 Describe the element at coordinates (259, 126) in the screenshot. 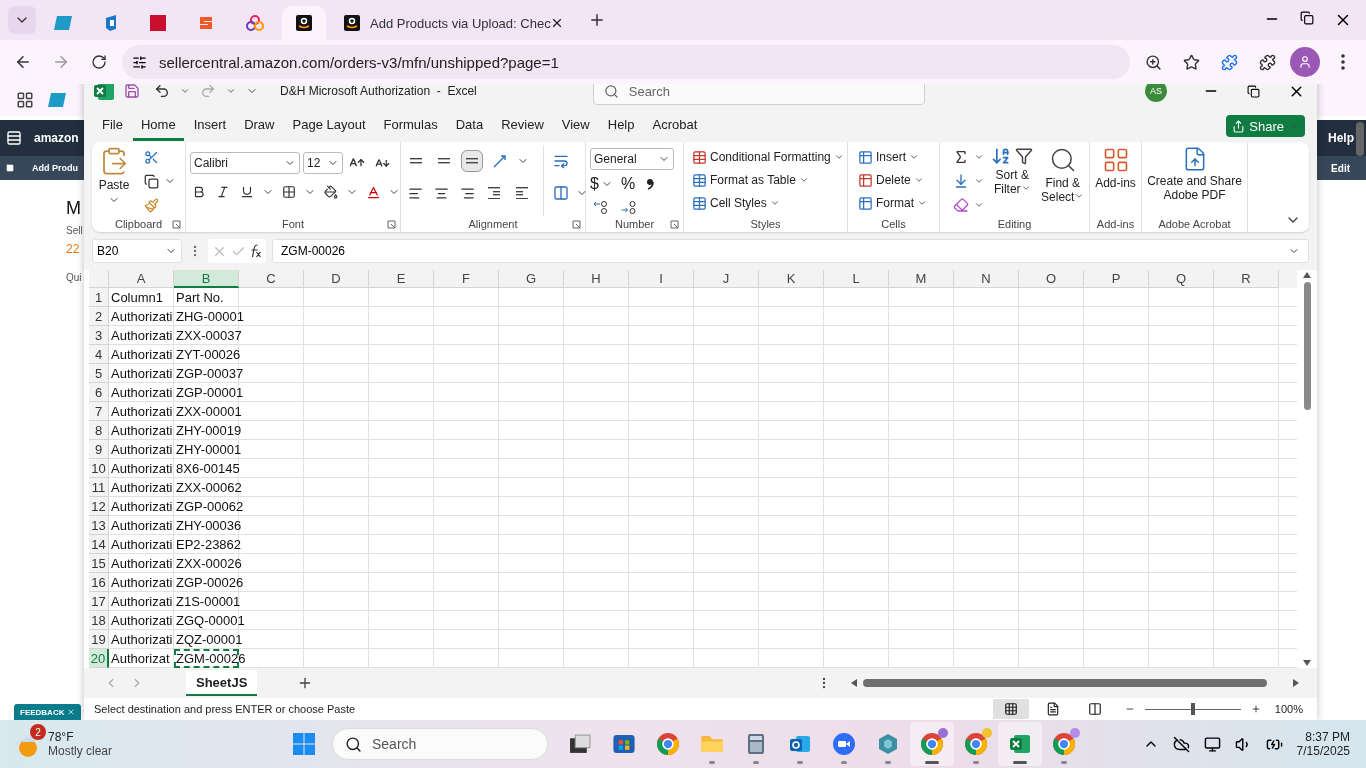

I see `ribbon-tab: Draw` at that location.